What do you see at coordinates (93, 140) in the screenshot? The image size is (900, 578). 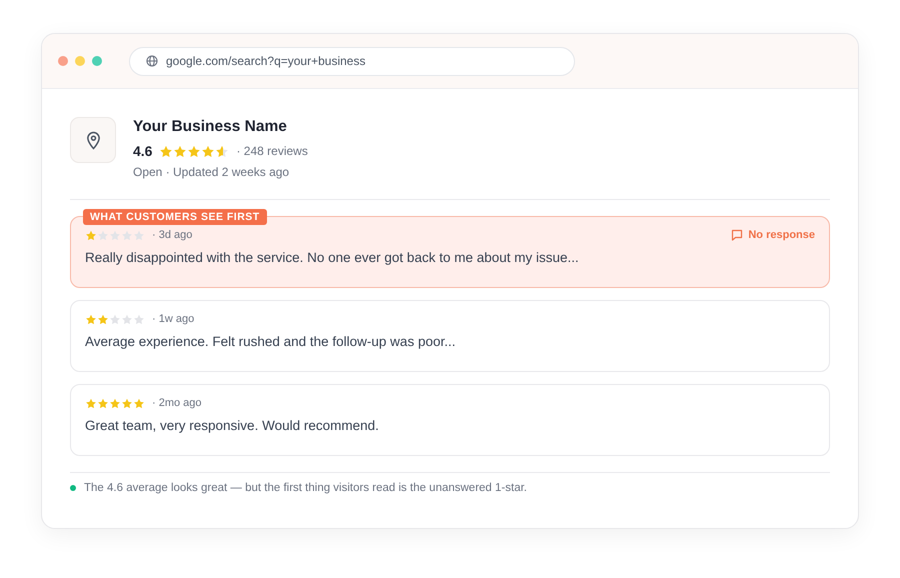 I see `location-pin-icon` at bounding box center [93, 140].